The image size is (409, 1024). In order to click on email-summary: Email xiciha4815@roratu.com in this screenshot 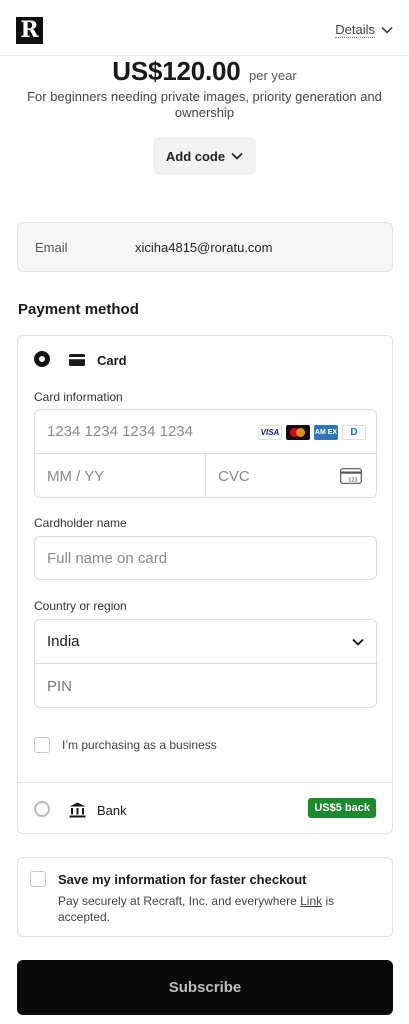, I will do `click(205, 247)`.